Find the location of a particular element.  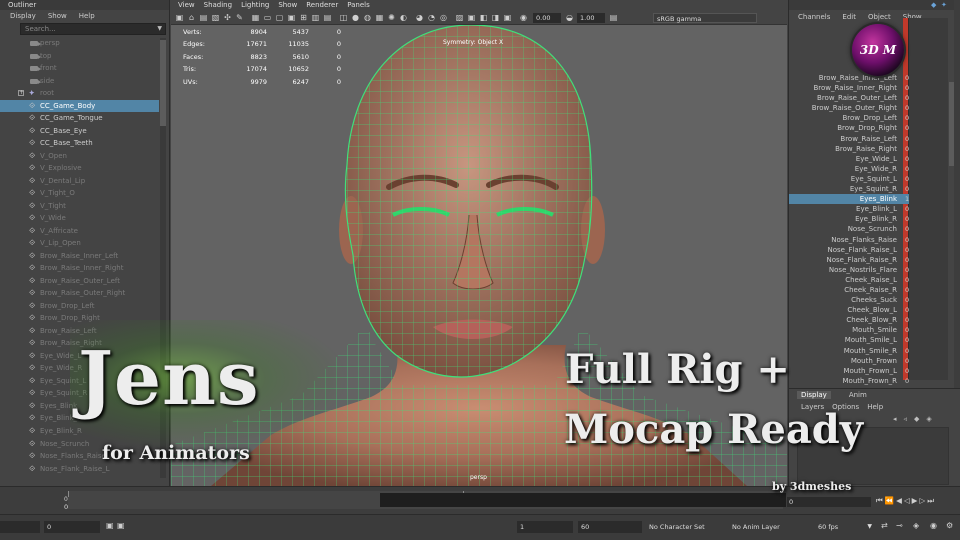

resolution-gate-icon: ▢ is located at coordinates (279, 17).